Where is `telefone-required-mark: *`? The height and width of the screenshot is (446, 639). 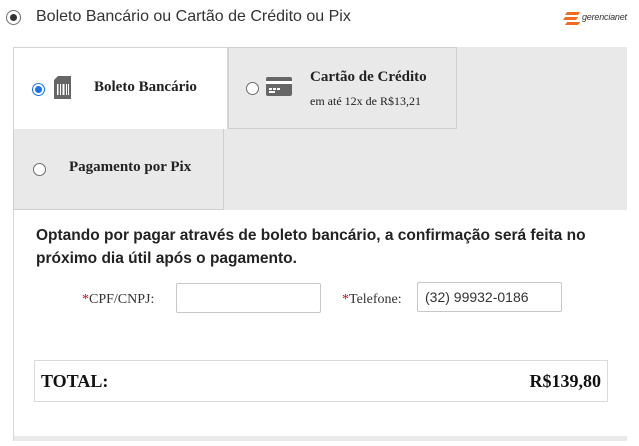 telefone-required-mark: * is located at coordinates (345, 299).